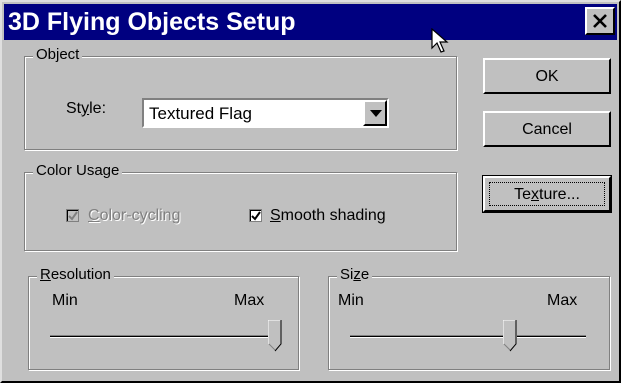  Describe the element at coordinates (265, 113) in the screenshot. I see `style-dropdown: Textured Flag` at that location.